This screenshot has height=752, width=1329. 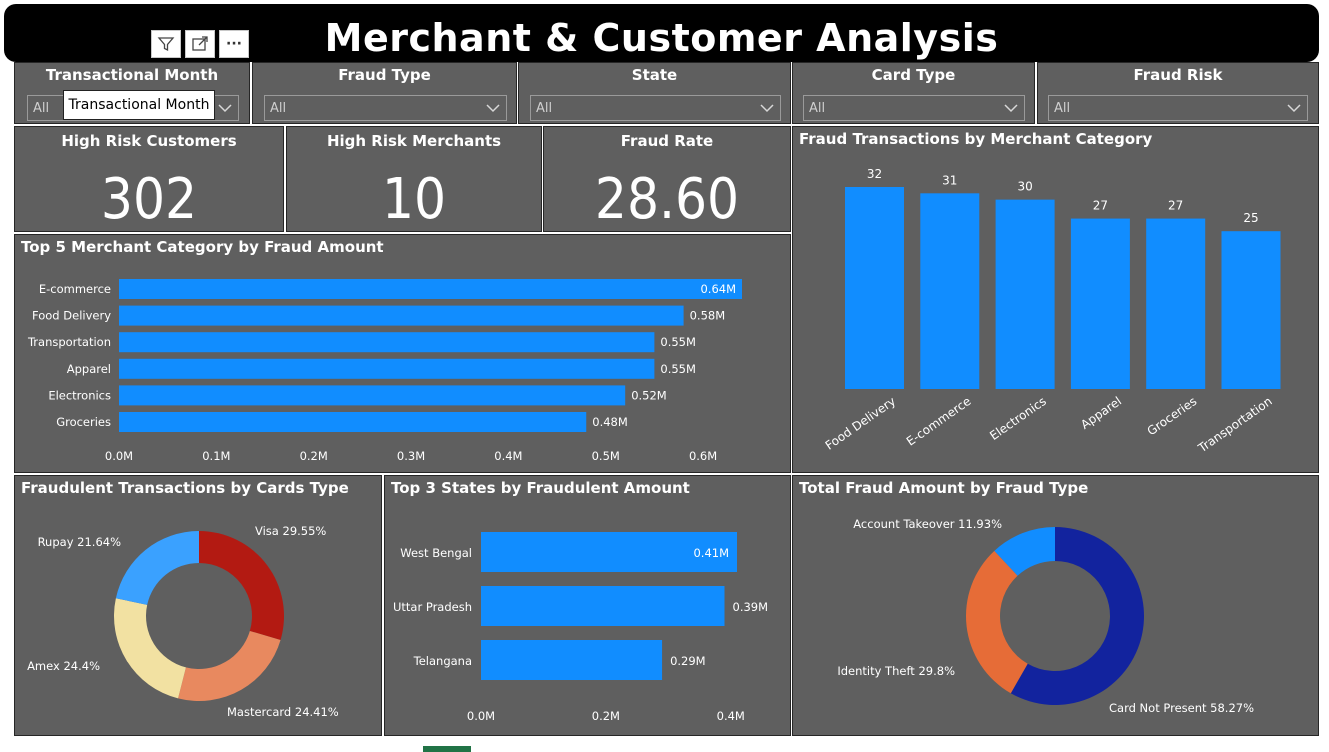 I want to click on kpi-card-high-risk-merchants: High Risk Merchants 10, so click(x=414, y=179).